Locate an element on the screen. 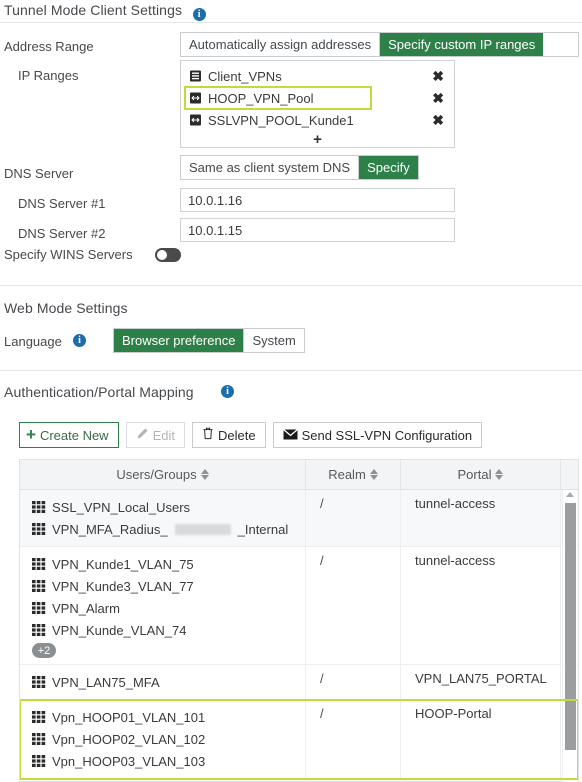 The height and width of the screenshot is (782, 582). ip-range-name: Client_VPNs is located at coordinates (245, 76).